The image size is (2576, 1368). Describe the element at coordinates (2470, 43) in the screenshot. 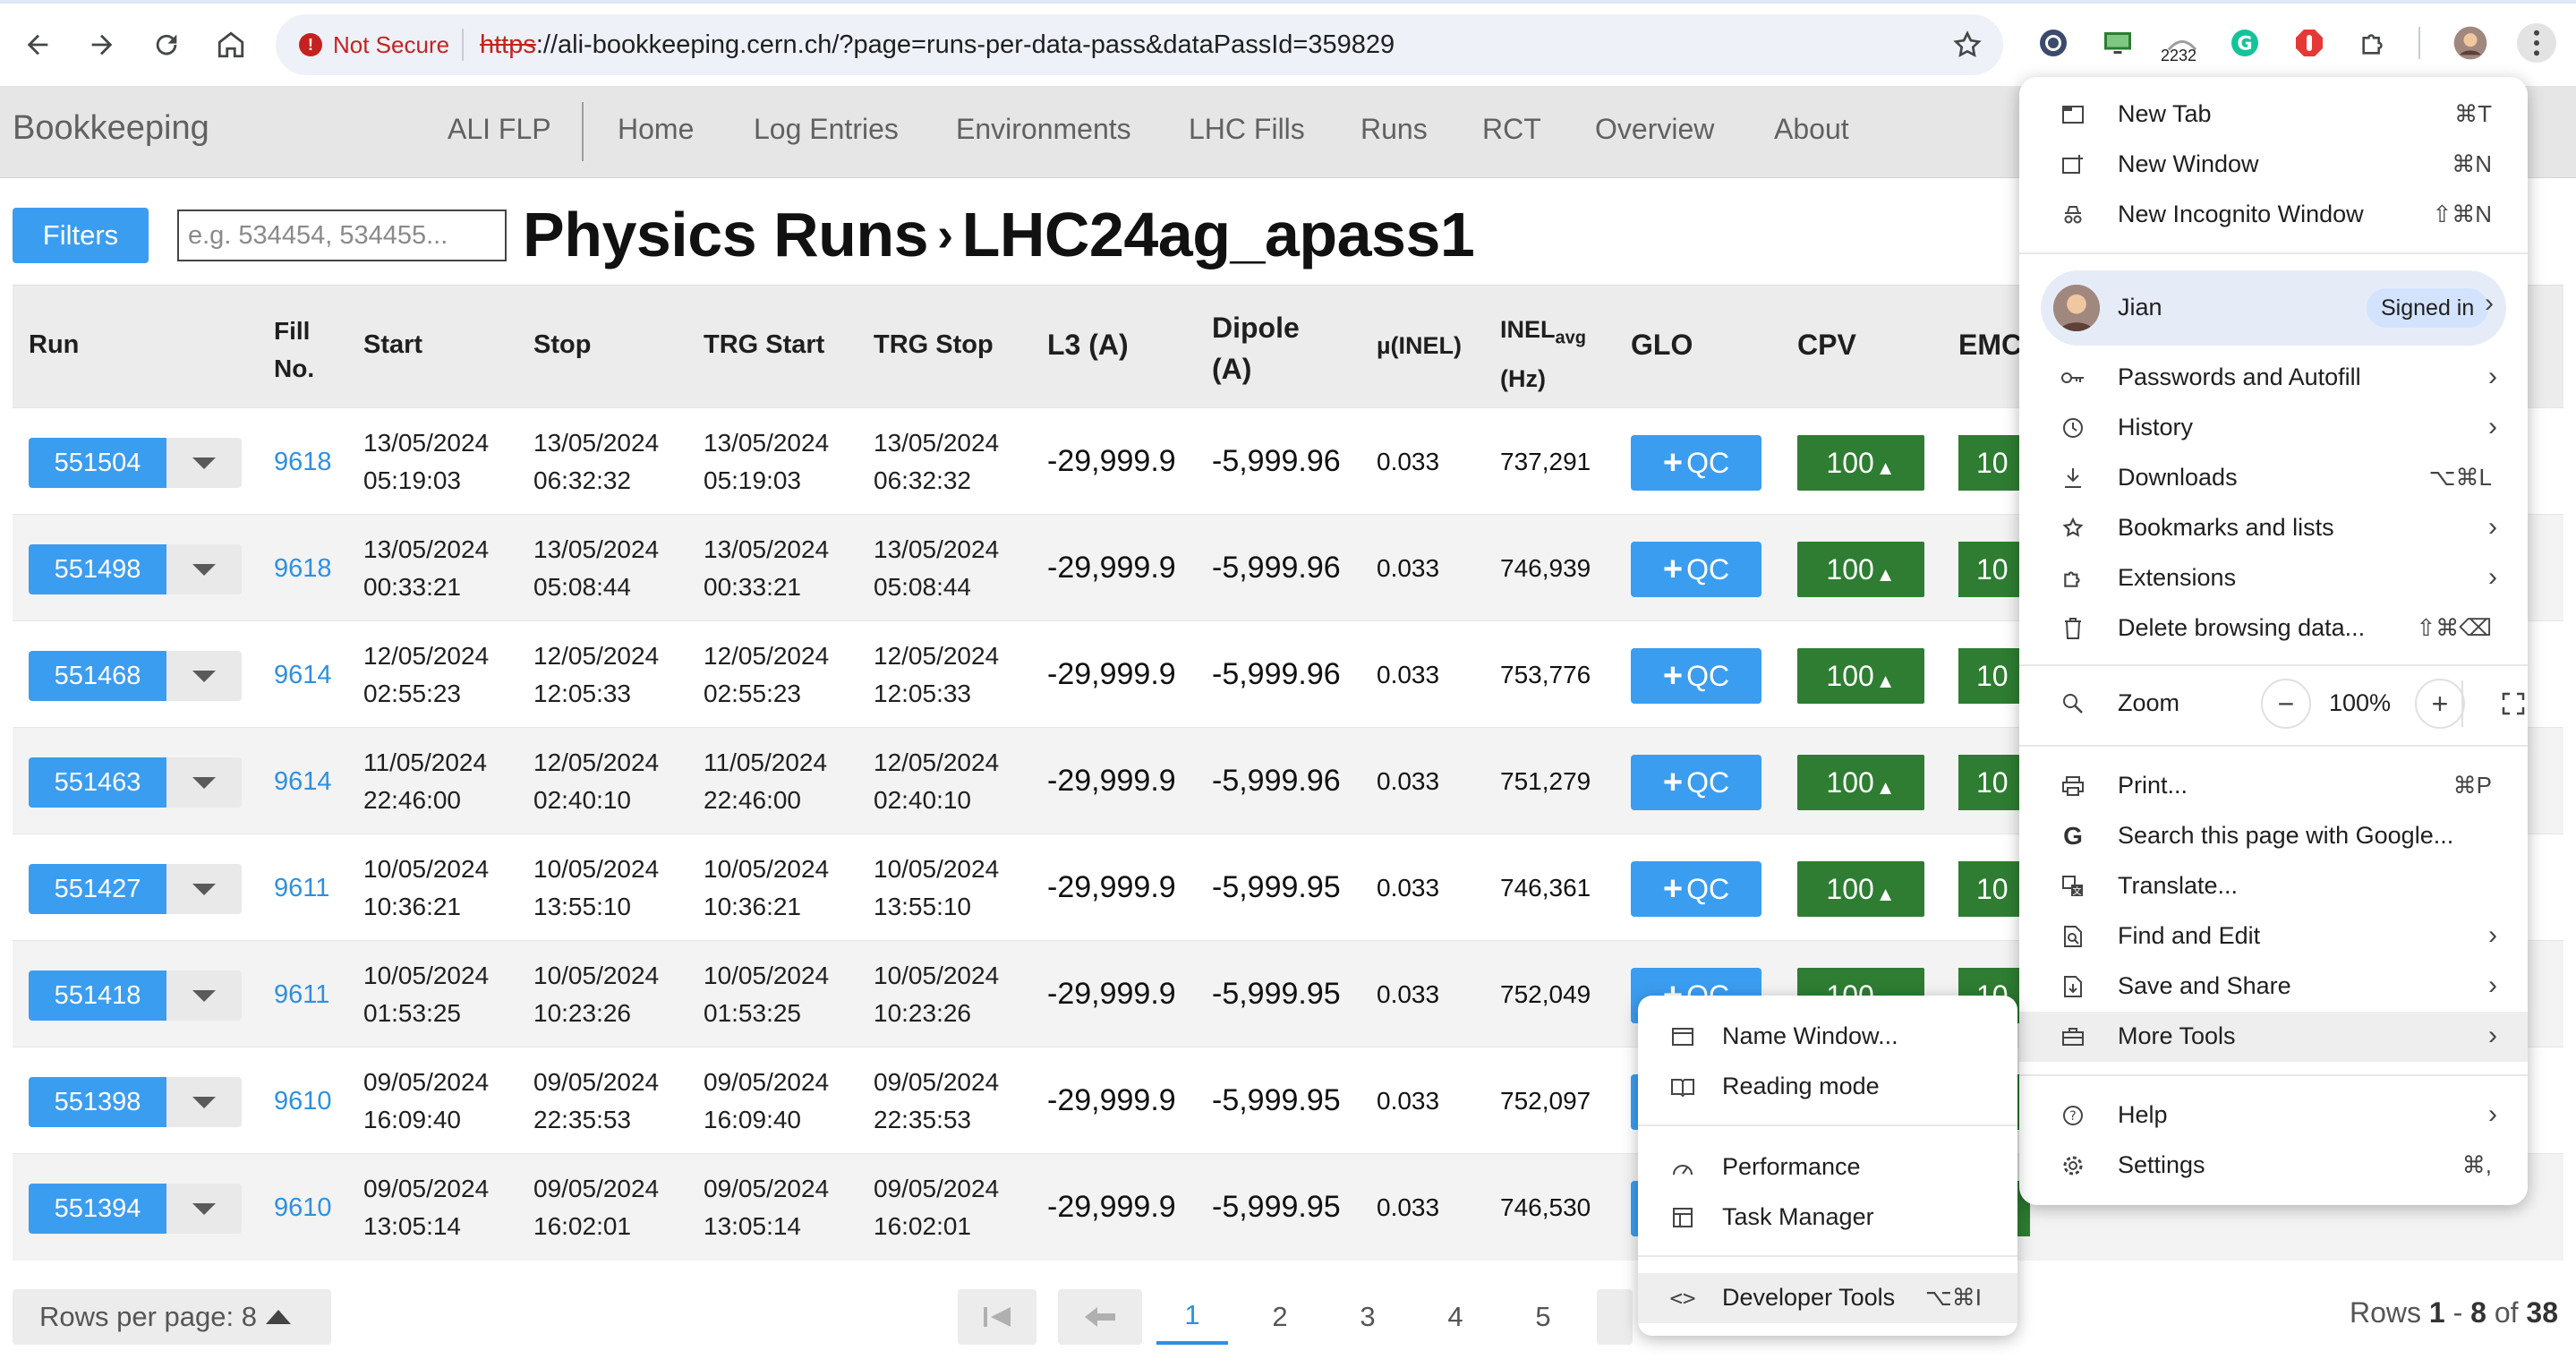

I see `profile-avatar-button` at that location.